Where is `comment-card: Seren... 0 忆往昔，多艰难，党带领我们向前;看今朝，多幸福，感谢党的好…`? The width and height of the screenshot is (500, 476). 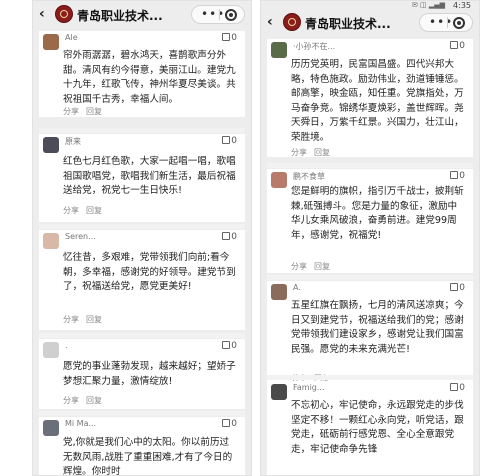 comment-card: Seren... 0 忆往昔，多艰难，党带领我们向前;看今朝，多幸福，感谢党的好… is located at coordinates (142, 280).